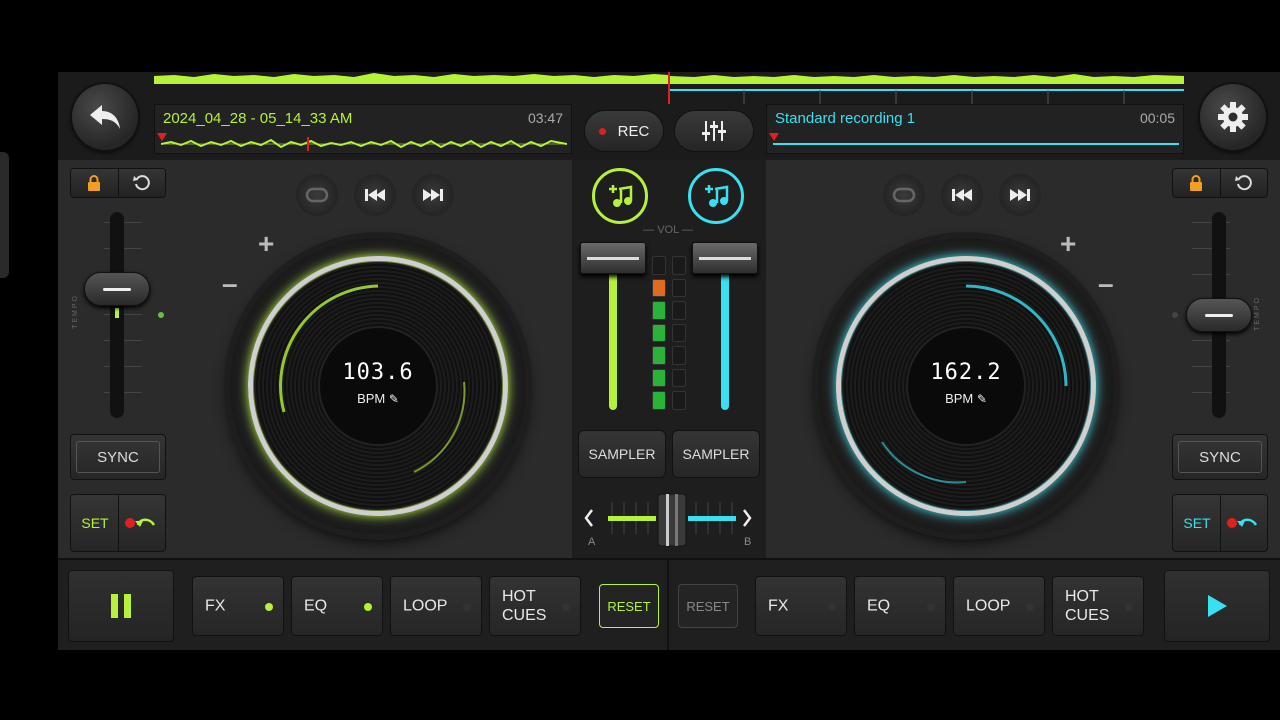 This screenshot has height=720, width=1280. What do you see at coordinates (999, 606) in the screenshot?
I see `deck-b-loop-button: LOOP` at bounding box center [999, 606].